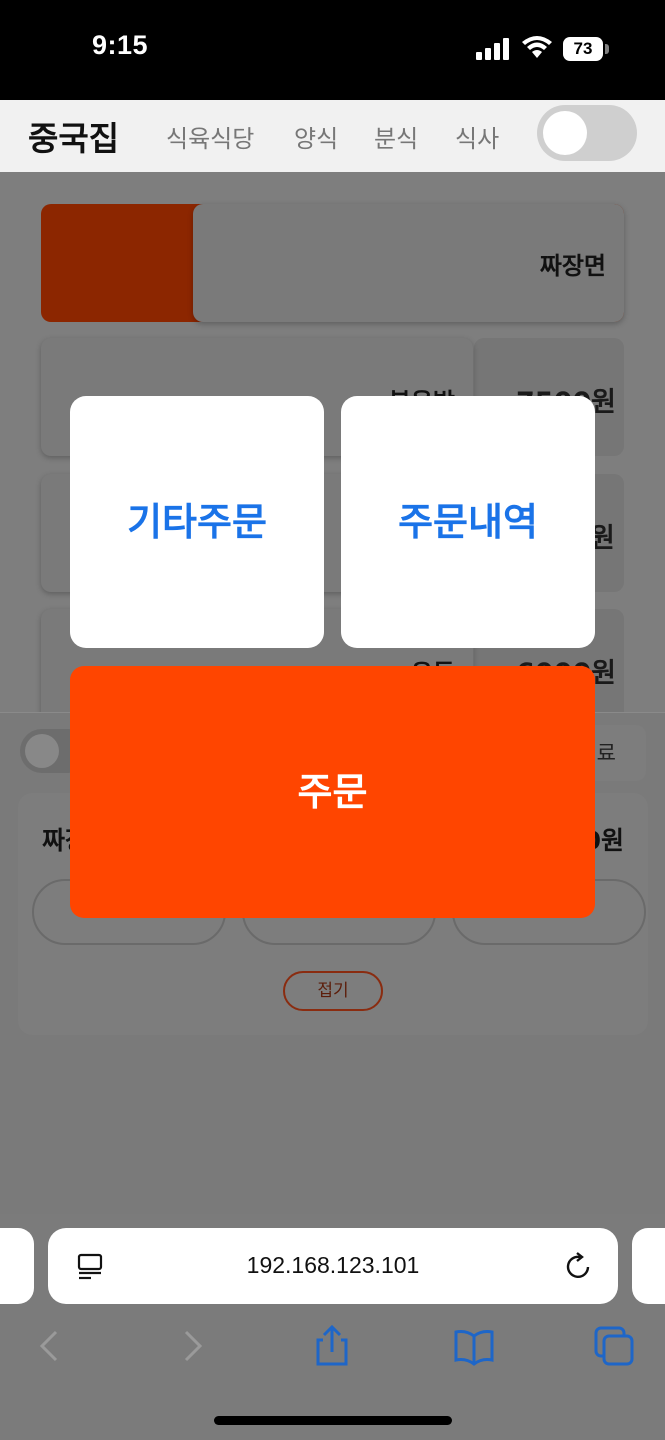 This screenshot has width=665, height=1440. Describe the element at coordinates (120, 45) in the screenshot. I see `status-time: 9:15` at that location.